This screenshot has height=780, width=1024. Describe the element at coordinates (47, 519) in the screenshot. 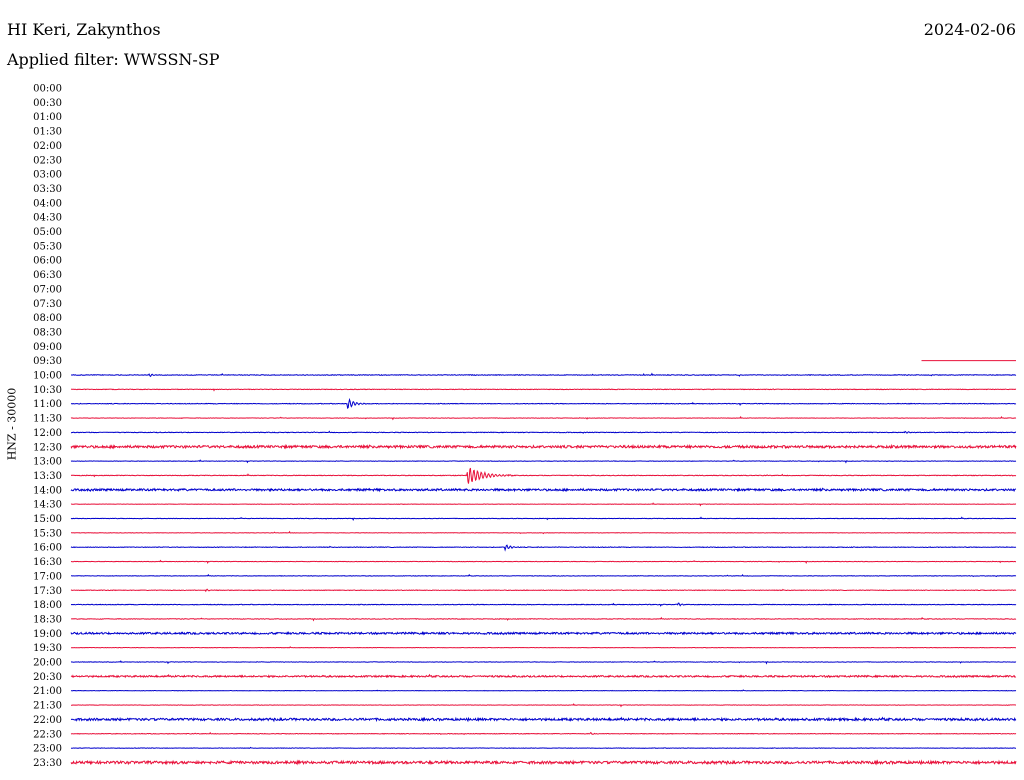

I see `time-tick-label: 15:00` at that location.